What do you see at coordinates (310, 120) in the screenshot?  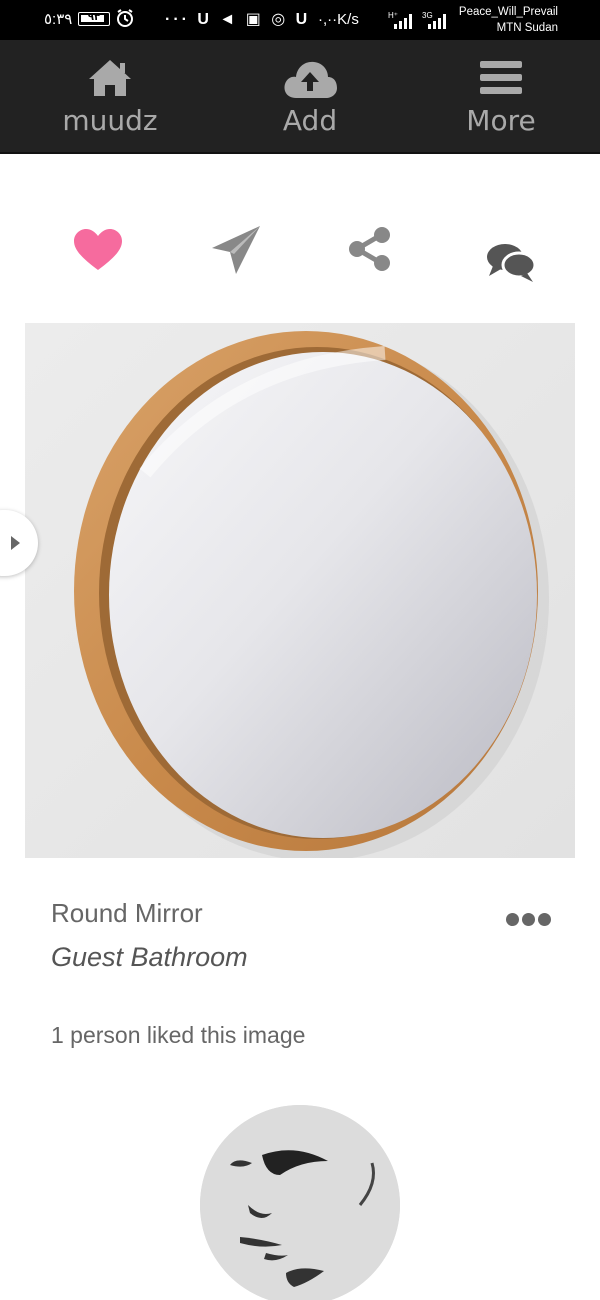 I see `nav-add-label: Add` at bounding box center [310, 120].